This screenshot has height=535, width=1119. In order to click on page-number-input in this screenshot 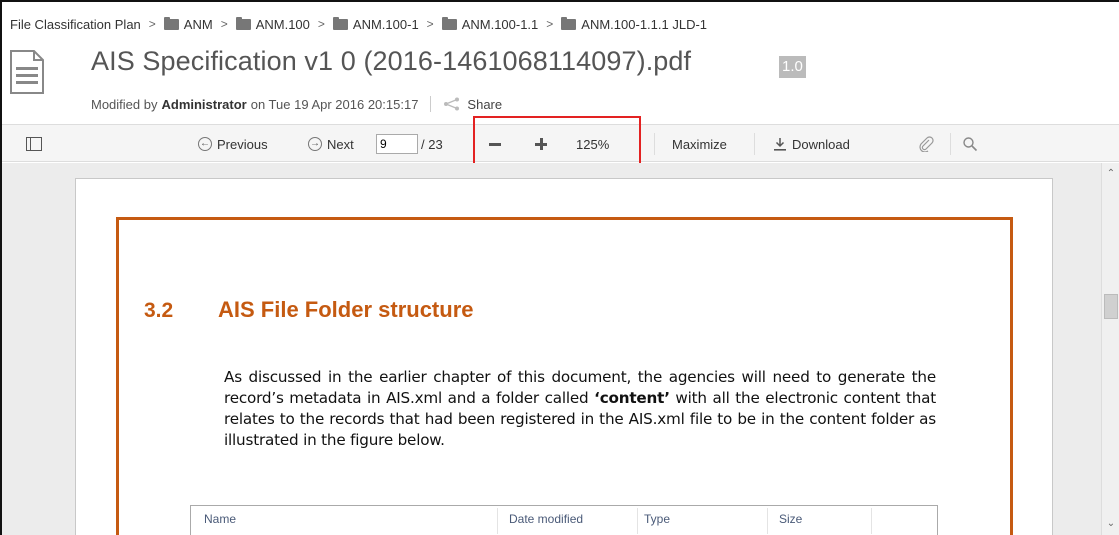, I will do `click(397, 144)`.